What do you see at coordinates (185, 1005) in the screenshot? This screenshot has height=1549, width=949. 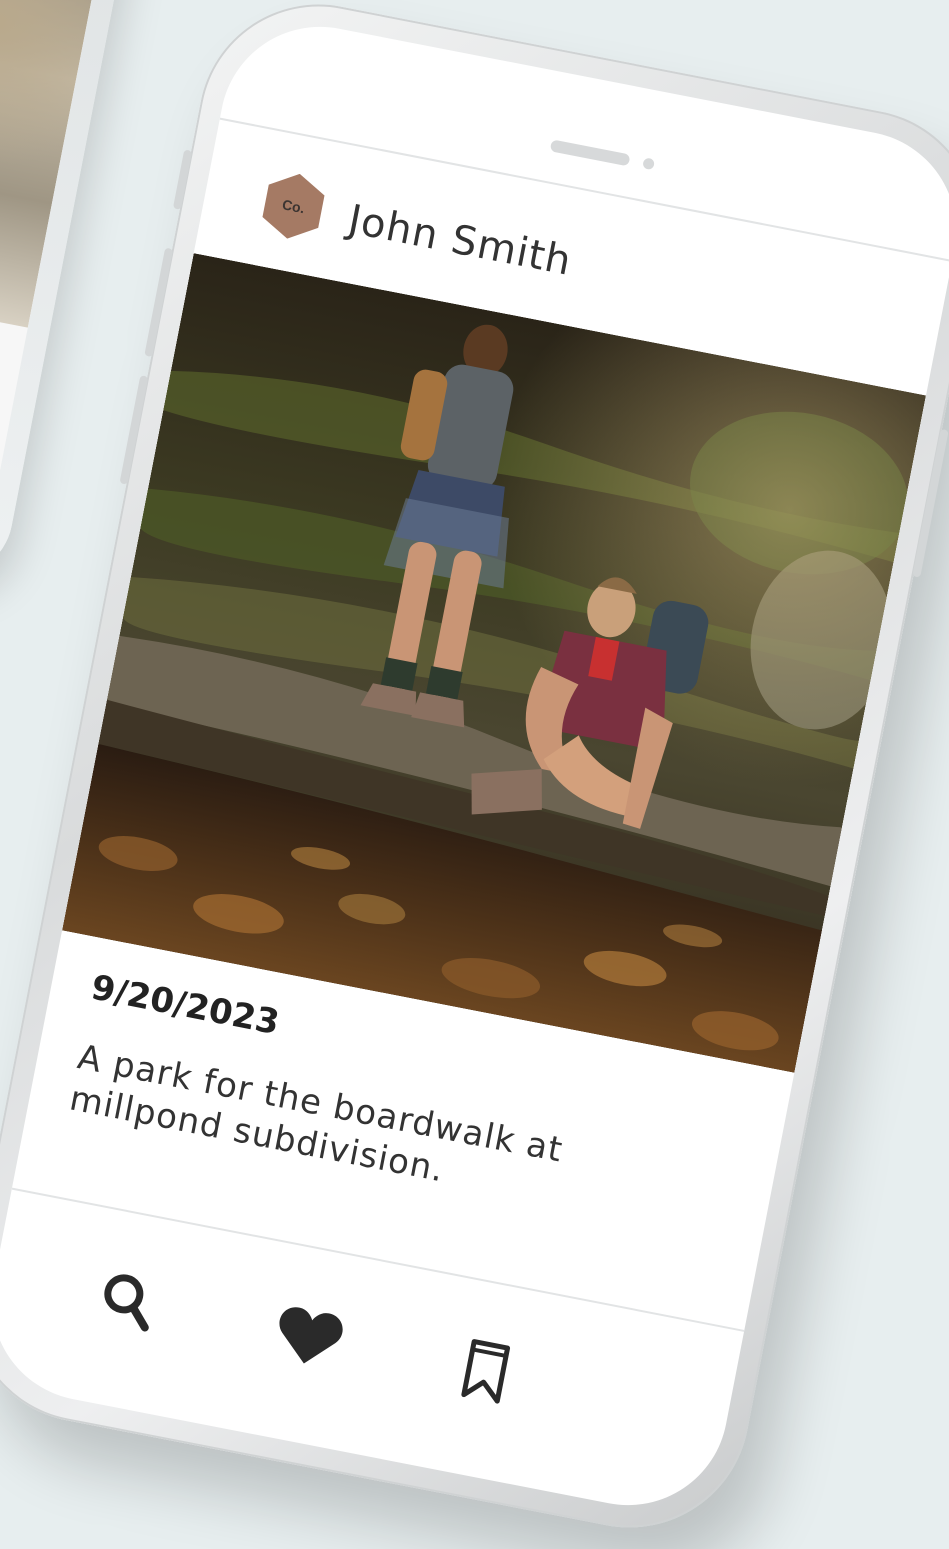 I see `post-date: 9/20/2023` at bounding box center [185, 1005].